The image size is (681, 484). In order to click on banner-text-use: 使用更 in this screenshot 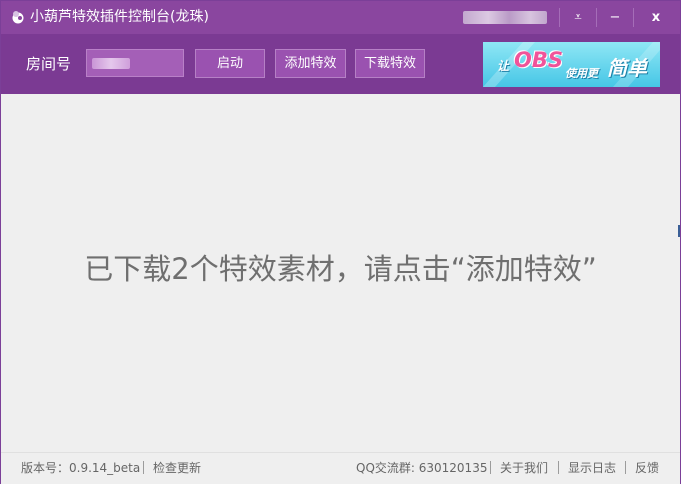, I will do `click(581, 73)`.